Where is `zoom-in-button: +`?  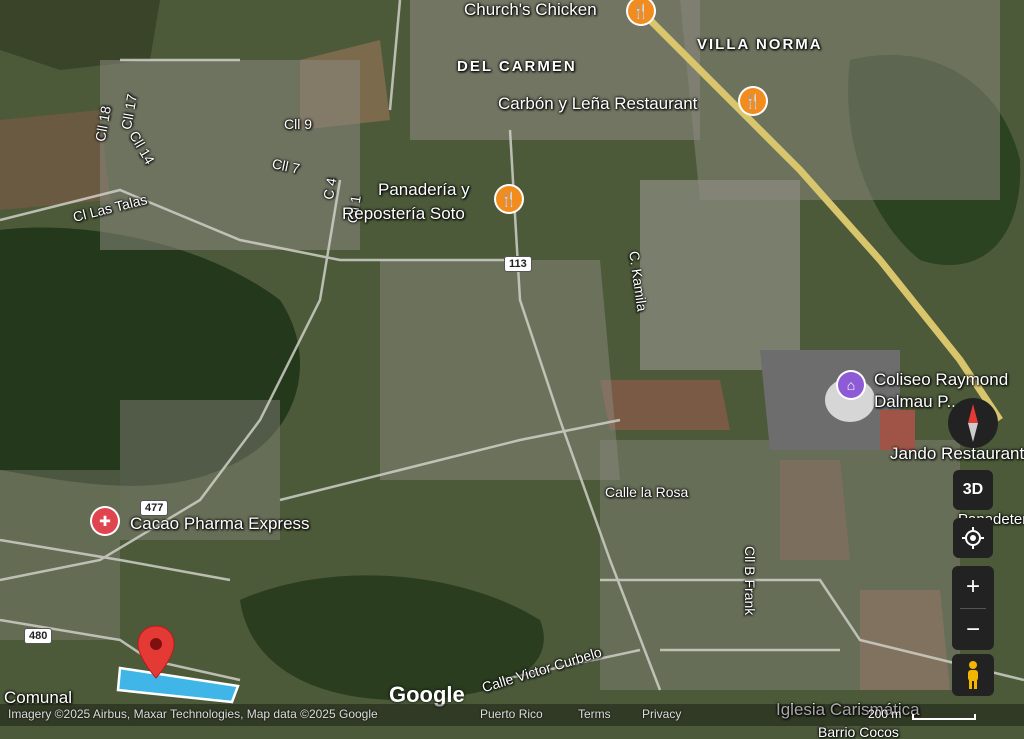
zoom-in-button: + is located at coordinates (973, 587).